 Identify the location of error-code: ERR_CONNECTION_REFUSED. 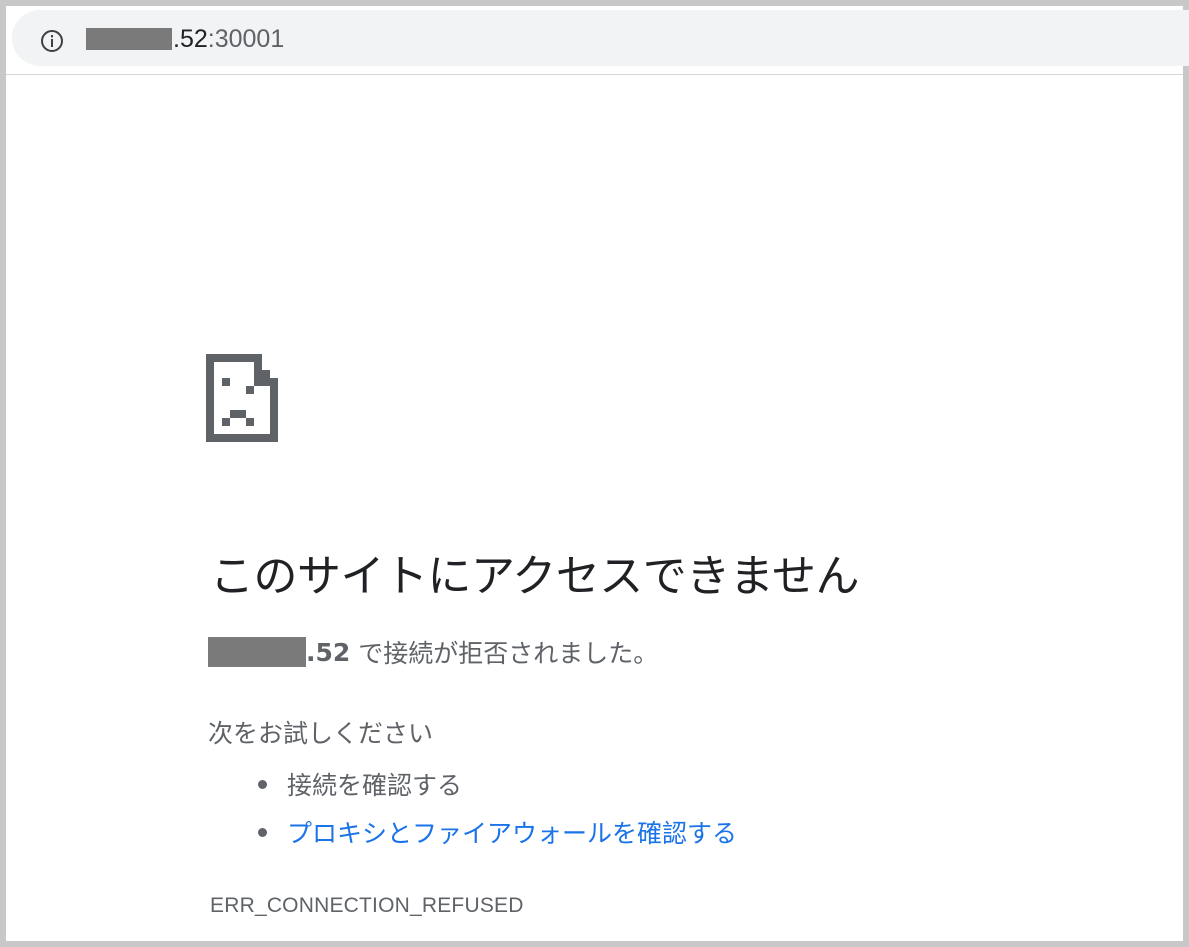
(367, 905).